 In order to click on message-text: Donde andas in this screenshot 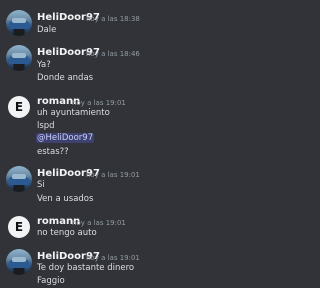, I will do `click(65, 78)`.